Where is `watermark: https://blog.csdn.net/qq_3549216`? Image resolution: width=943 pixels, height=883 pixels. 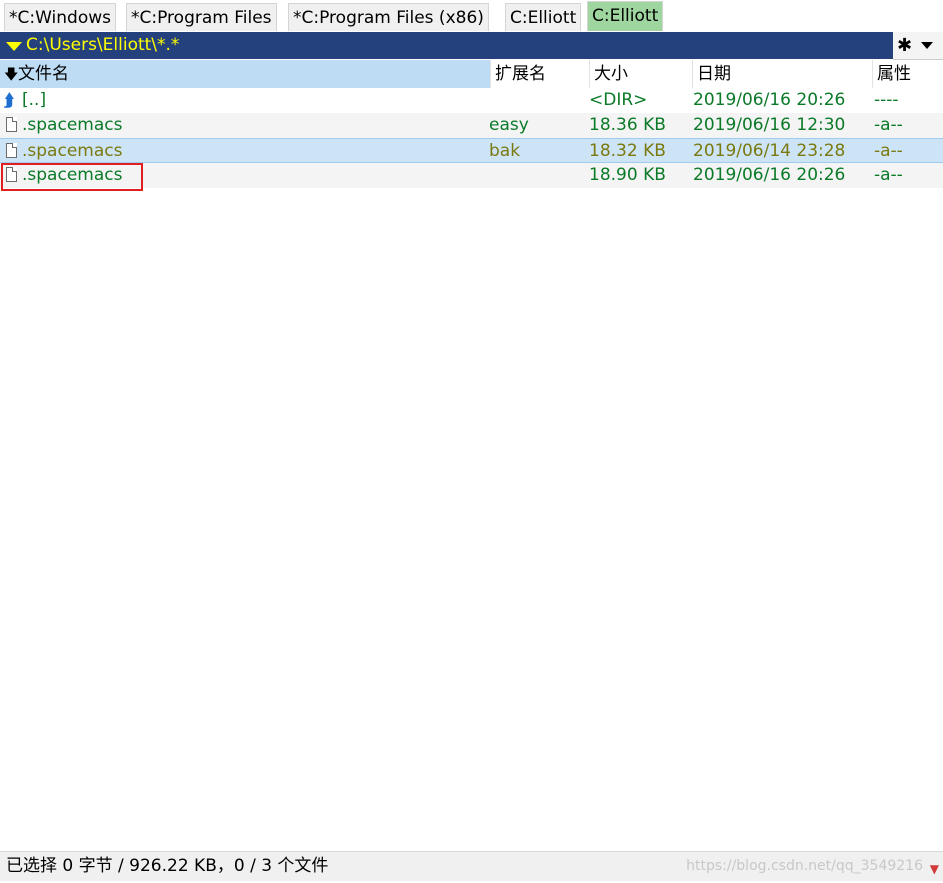
watermark: https://blog.csdn.net/qq_3549216 is located at coordinates (804, 866).